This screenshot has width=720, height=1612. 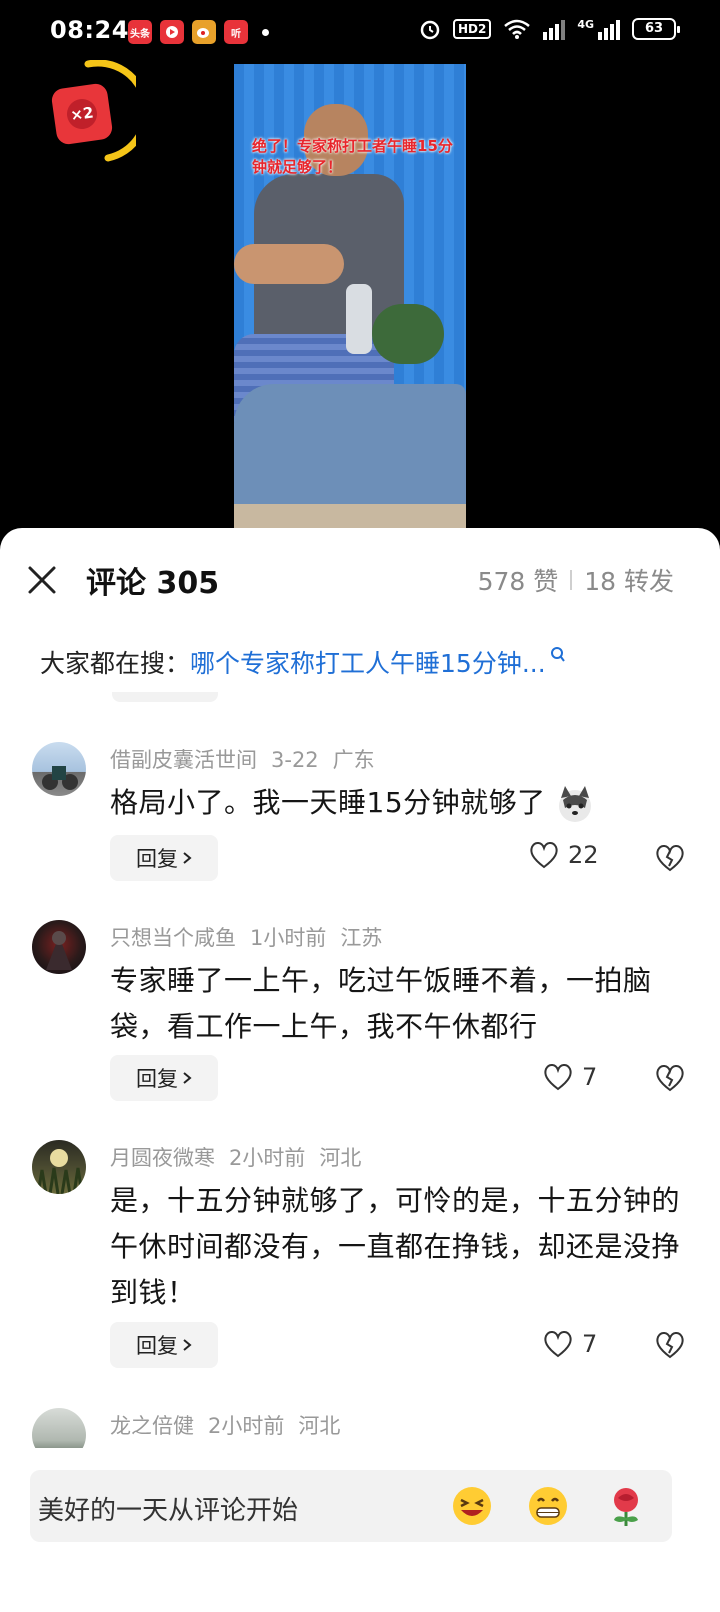 What do you see at coordinates (295, 760) in the screenshot?
I see `comment-date: 3-22` at bounding box center [295, 760].